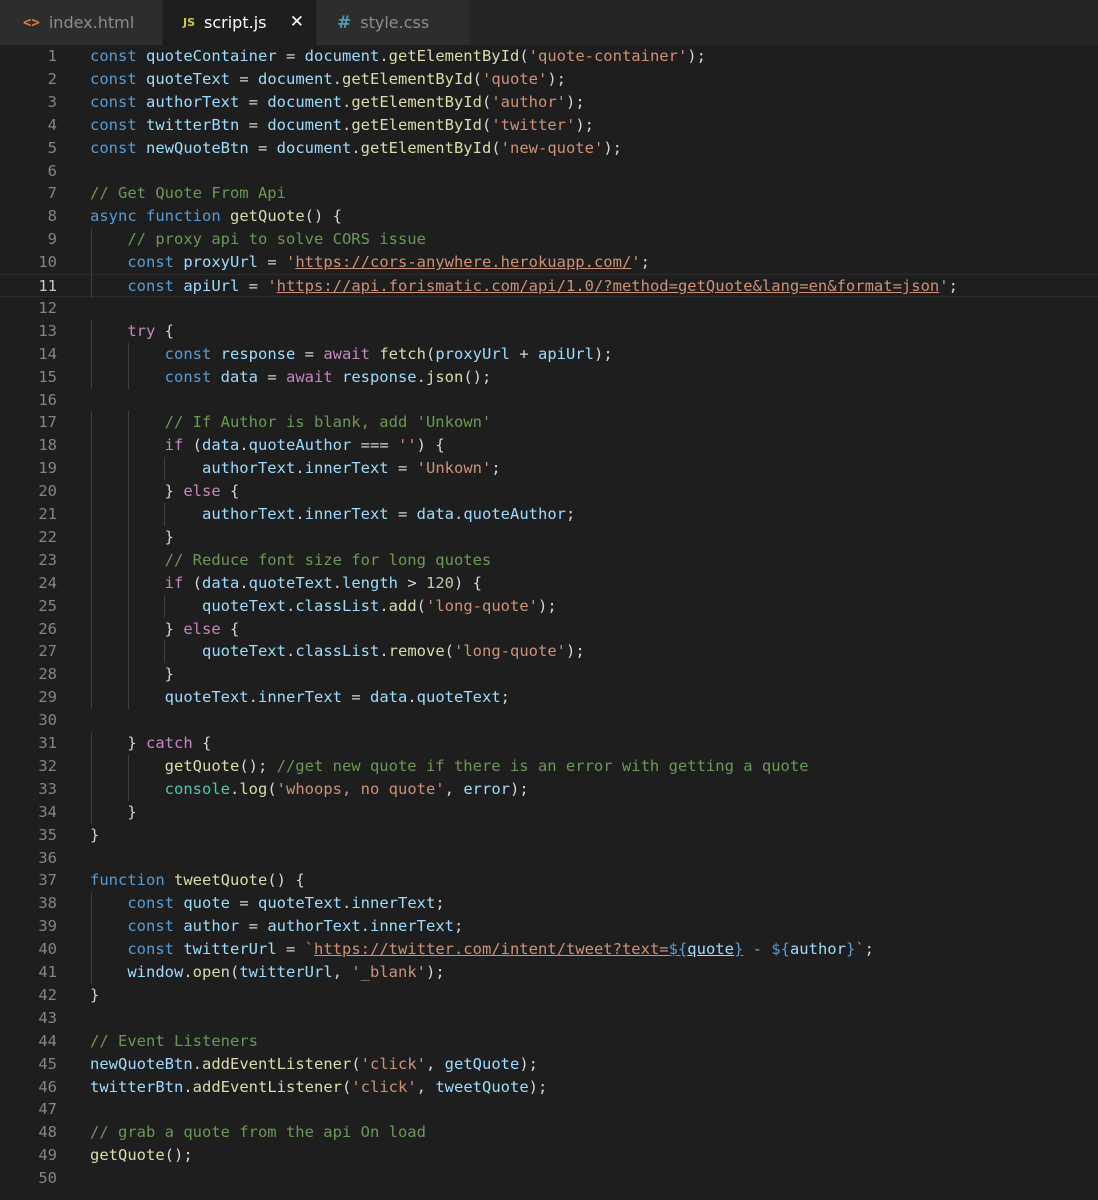 The width and height of the screenshot is (1098, 1200). Describe the element at coordinates (549, 583) in the screenshot. I see `code-line: 24 if (data.quoteText.length > 120) {` at that location.